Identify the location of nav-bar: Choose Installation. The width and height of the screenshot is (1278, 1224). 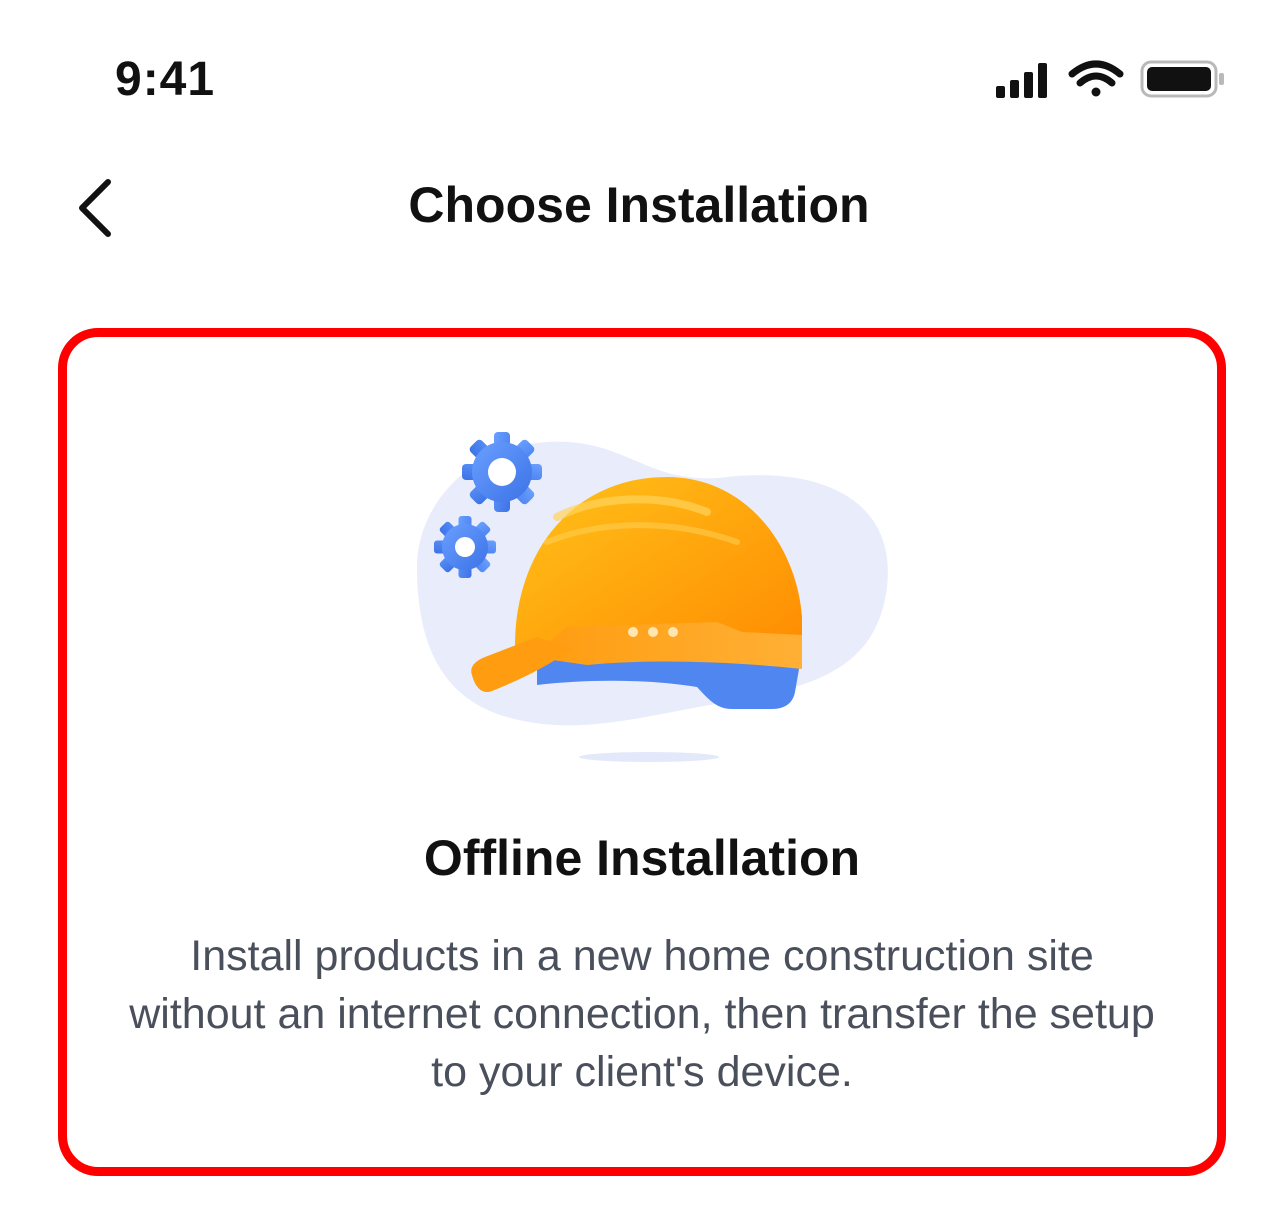
(639, 205).